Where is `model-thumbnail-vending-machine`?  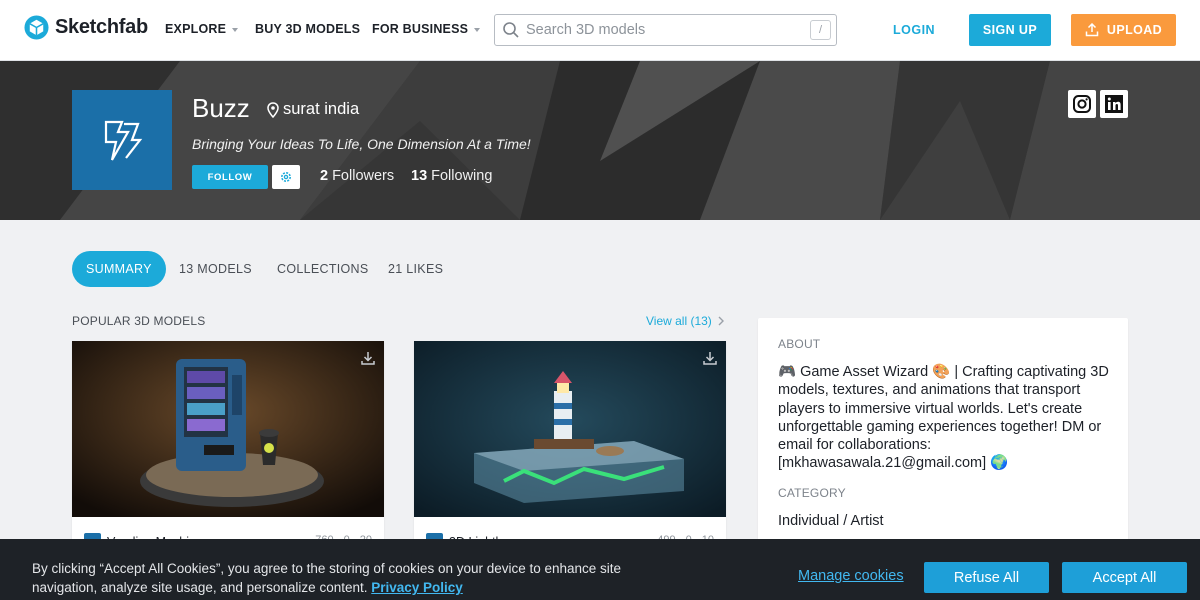
model-thumbnail-vending-machine is located at coordinates (228, 429).